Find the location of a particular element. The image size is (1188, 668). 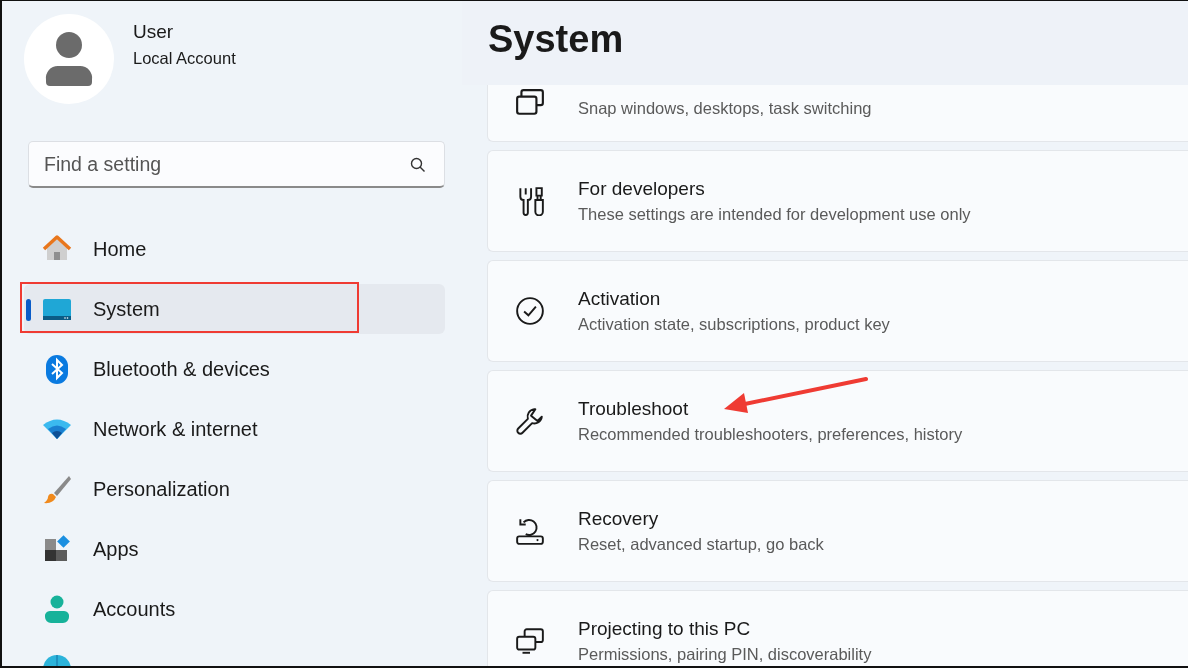

card-title: Activation is located at coordinates (620, 299).